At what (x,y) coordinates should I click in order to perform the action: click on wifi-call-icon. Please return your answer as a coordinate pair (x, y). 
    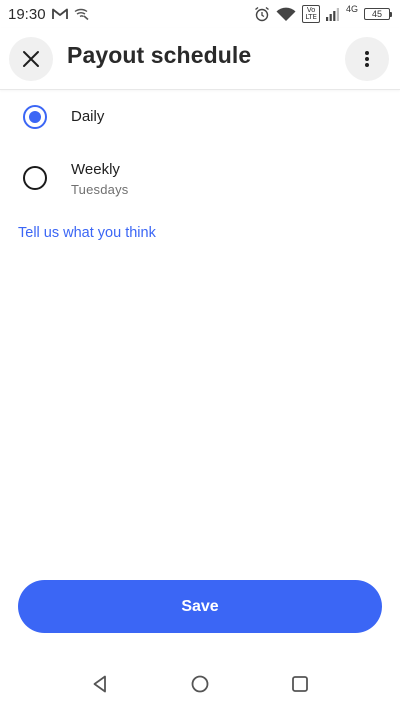
    Looking at the image, I should click on (82, 14).